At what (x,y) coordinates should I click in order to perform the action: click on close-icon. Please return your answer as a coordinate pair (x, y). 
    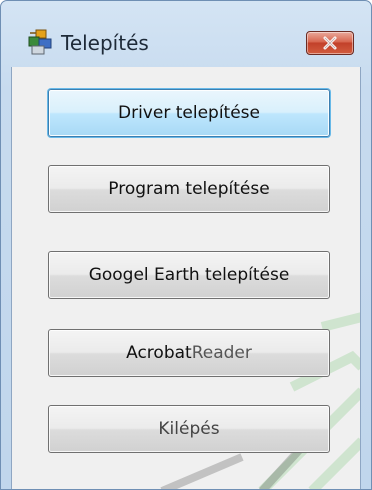
    Looking at the image, I should click on (330, 43).